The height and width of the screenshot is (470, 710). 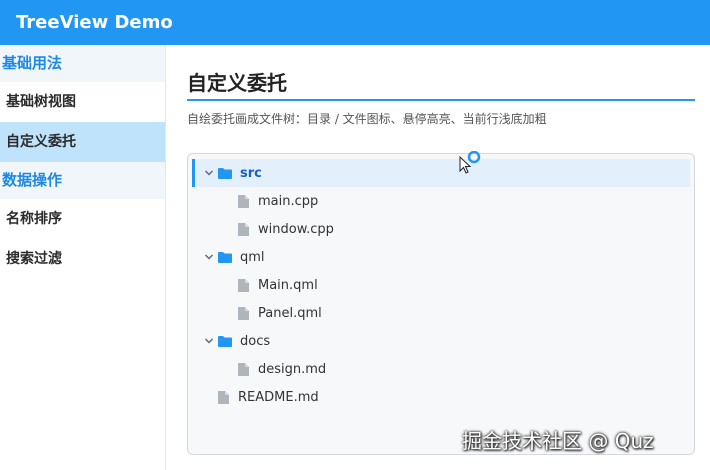 What do you see at coordinates (82, 63) in the screenshot?
I see `sidebar-group-basic: 基础用法` at bounding box center [82, 63].